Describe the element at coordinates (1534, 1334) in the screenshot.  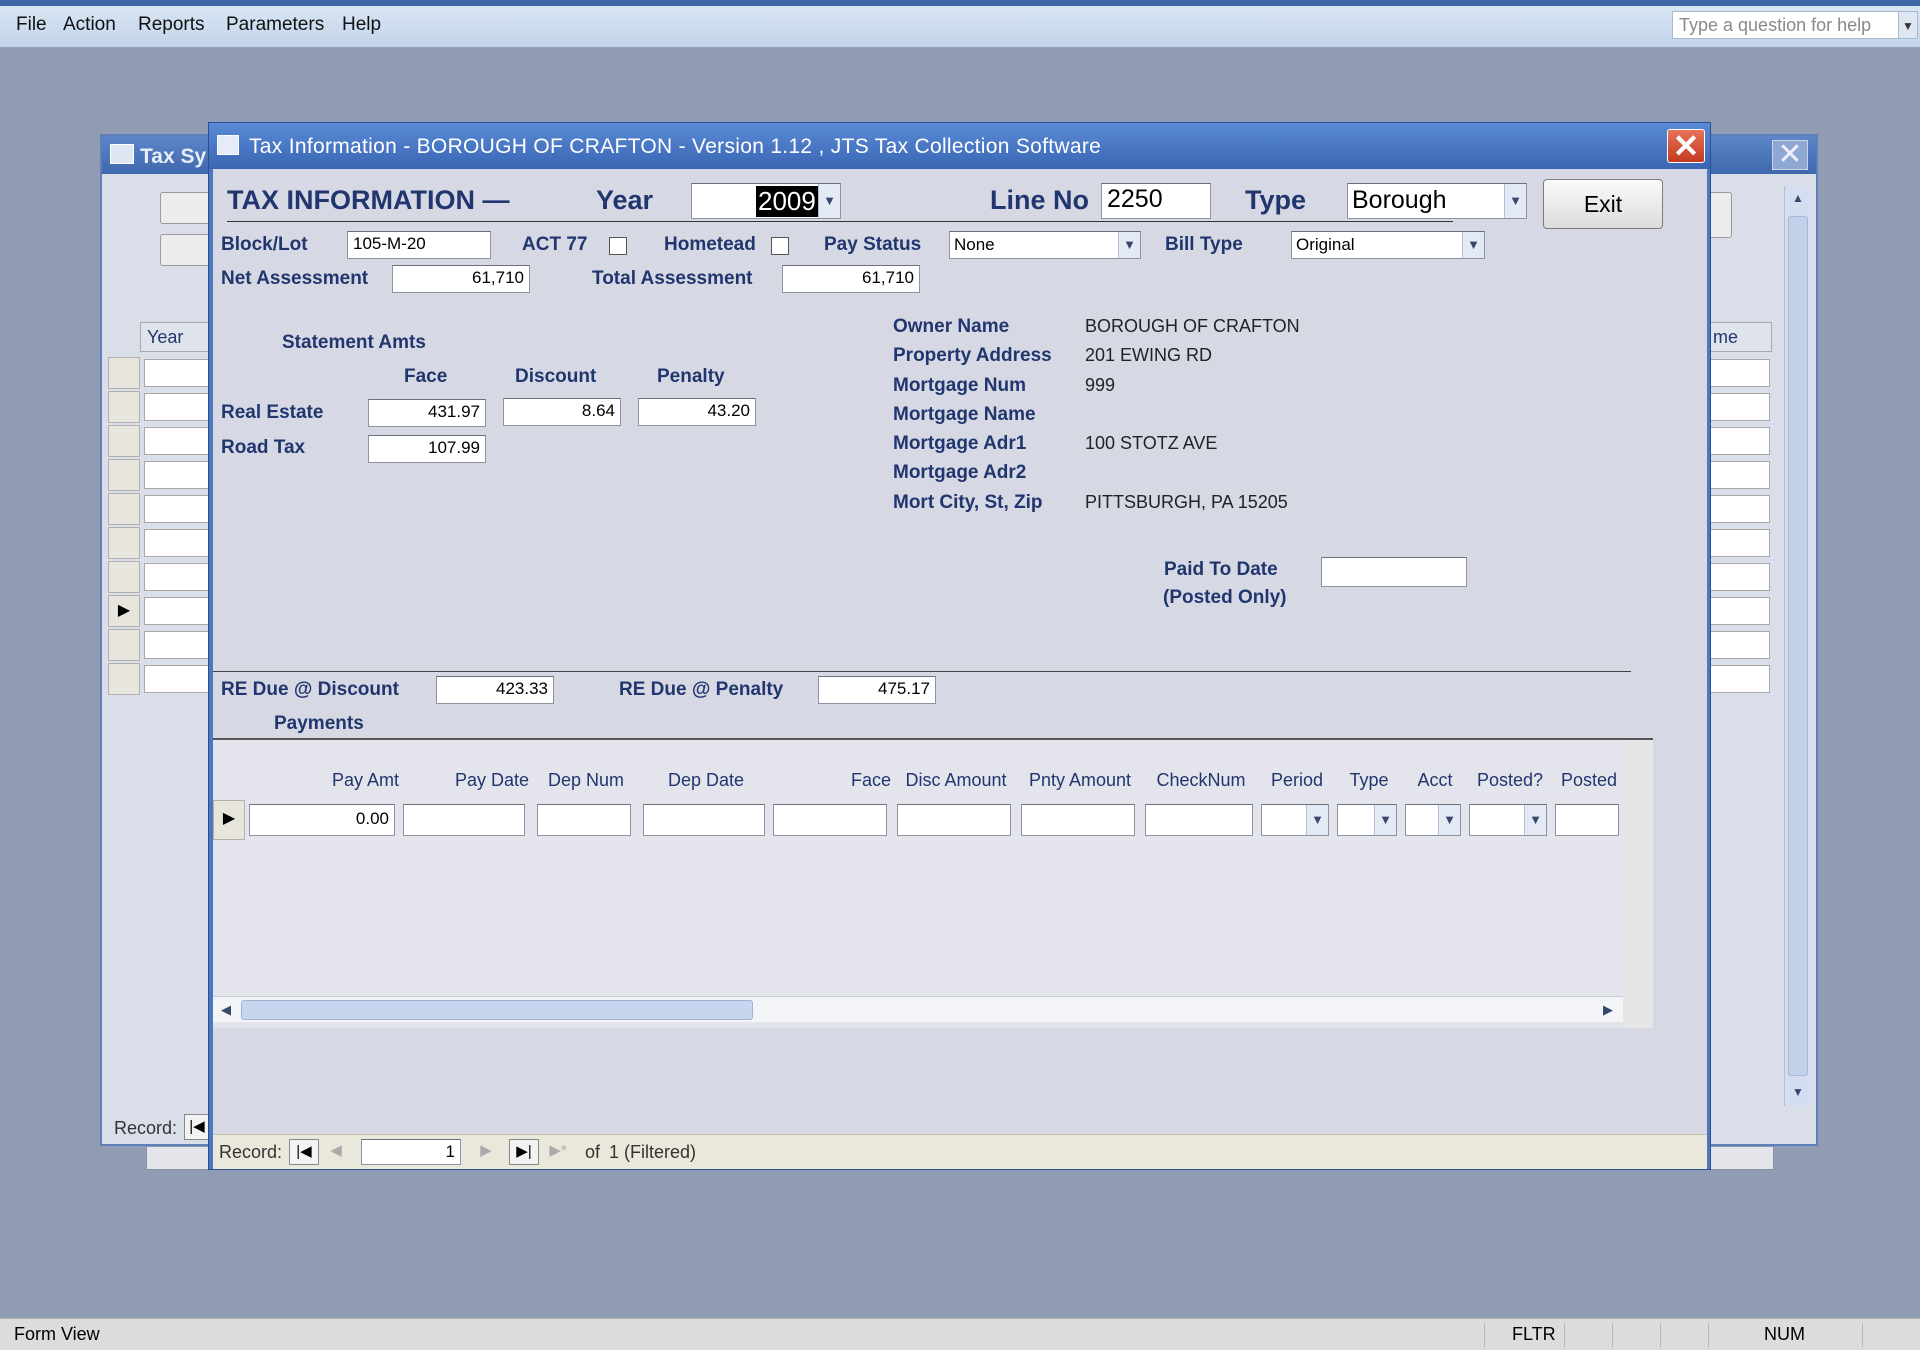
I see `status-fltr: FLTR` at that location.